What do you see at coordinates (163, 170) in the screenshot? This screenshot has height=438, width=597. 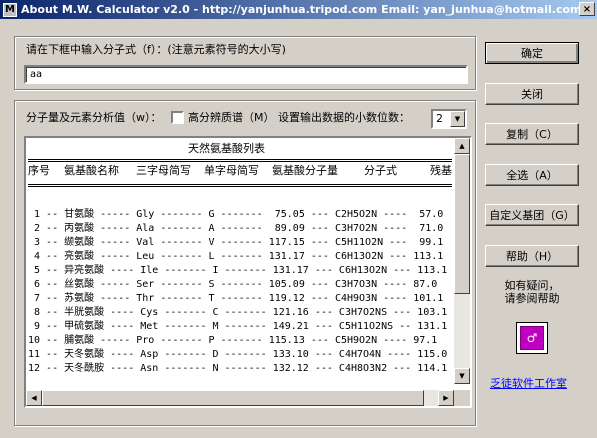 I see `col-header-three-letter: 三字母简写` at bounding box center [163, 170].